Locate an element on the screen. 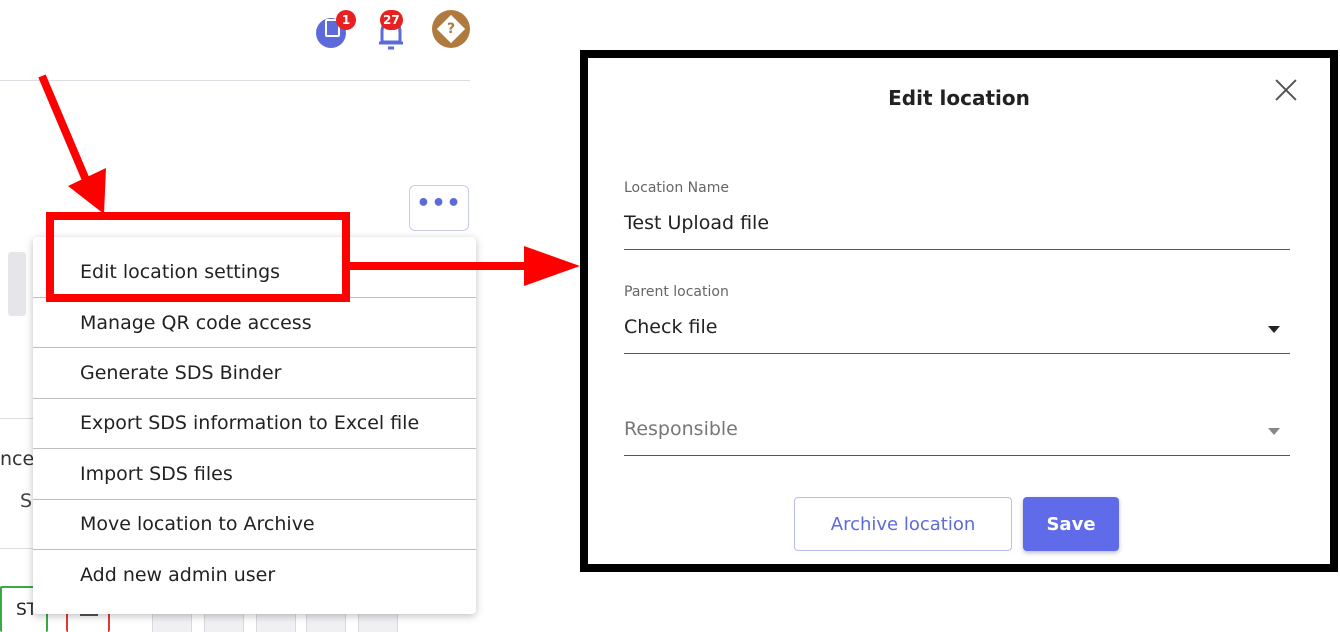  header-icons: 1 27 ? is located at coordinates (393, 30).